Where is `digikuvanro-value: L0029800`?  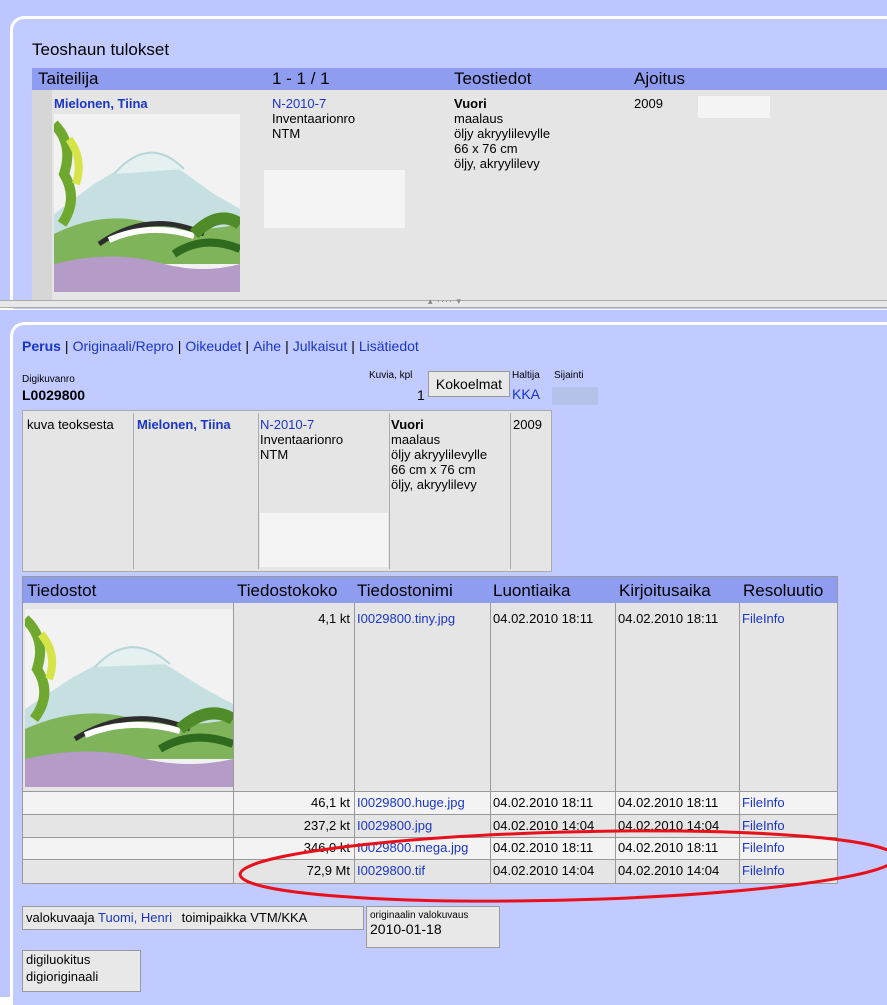 digikuvanro-value: L0029800 is located at coordinates (54, 395).